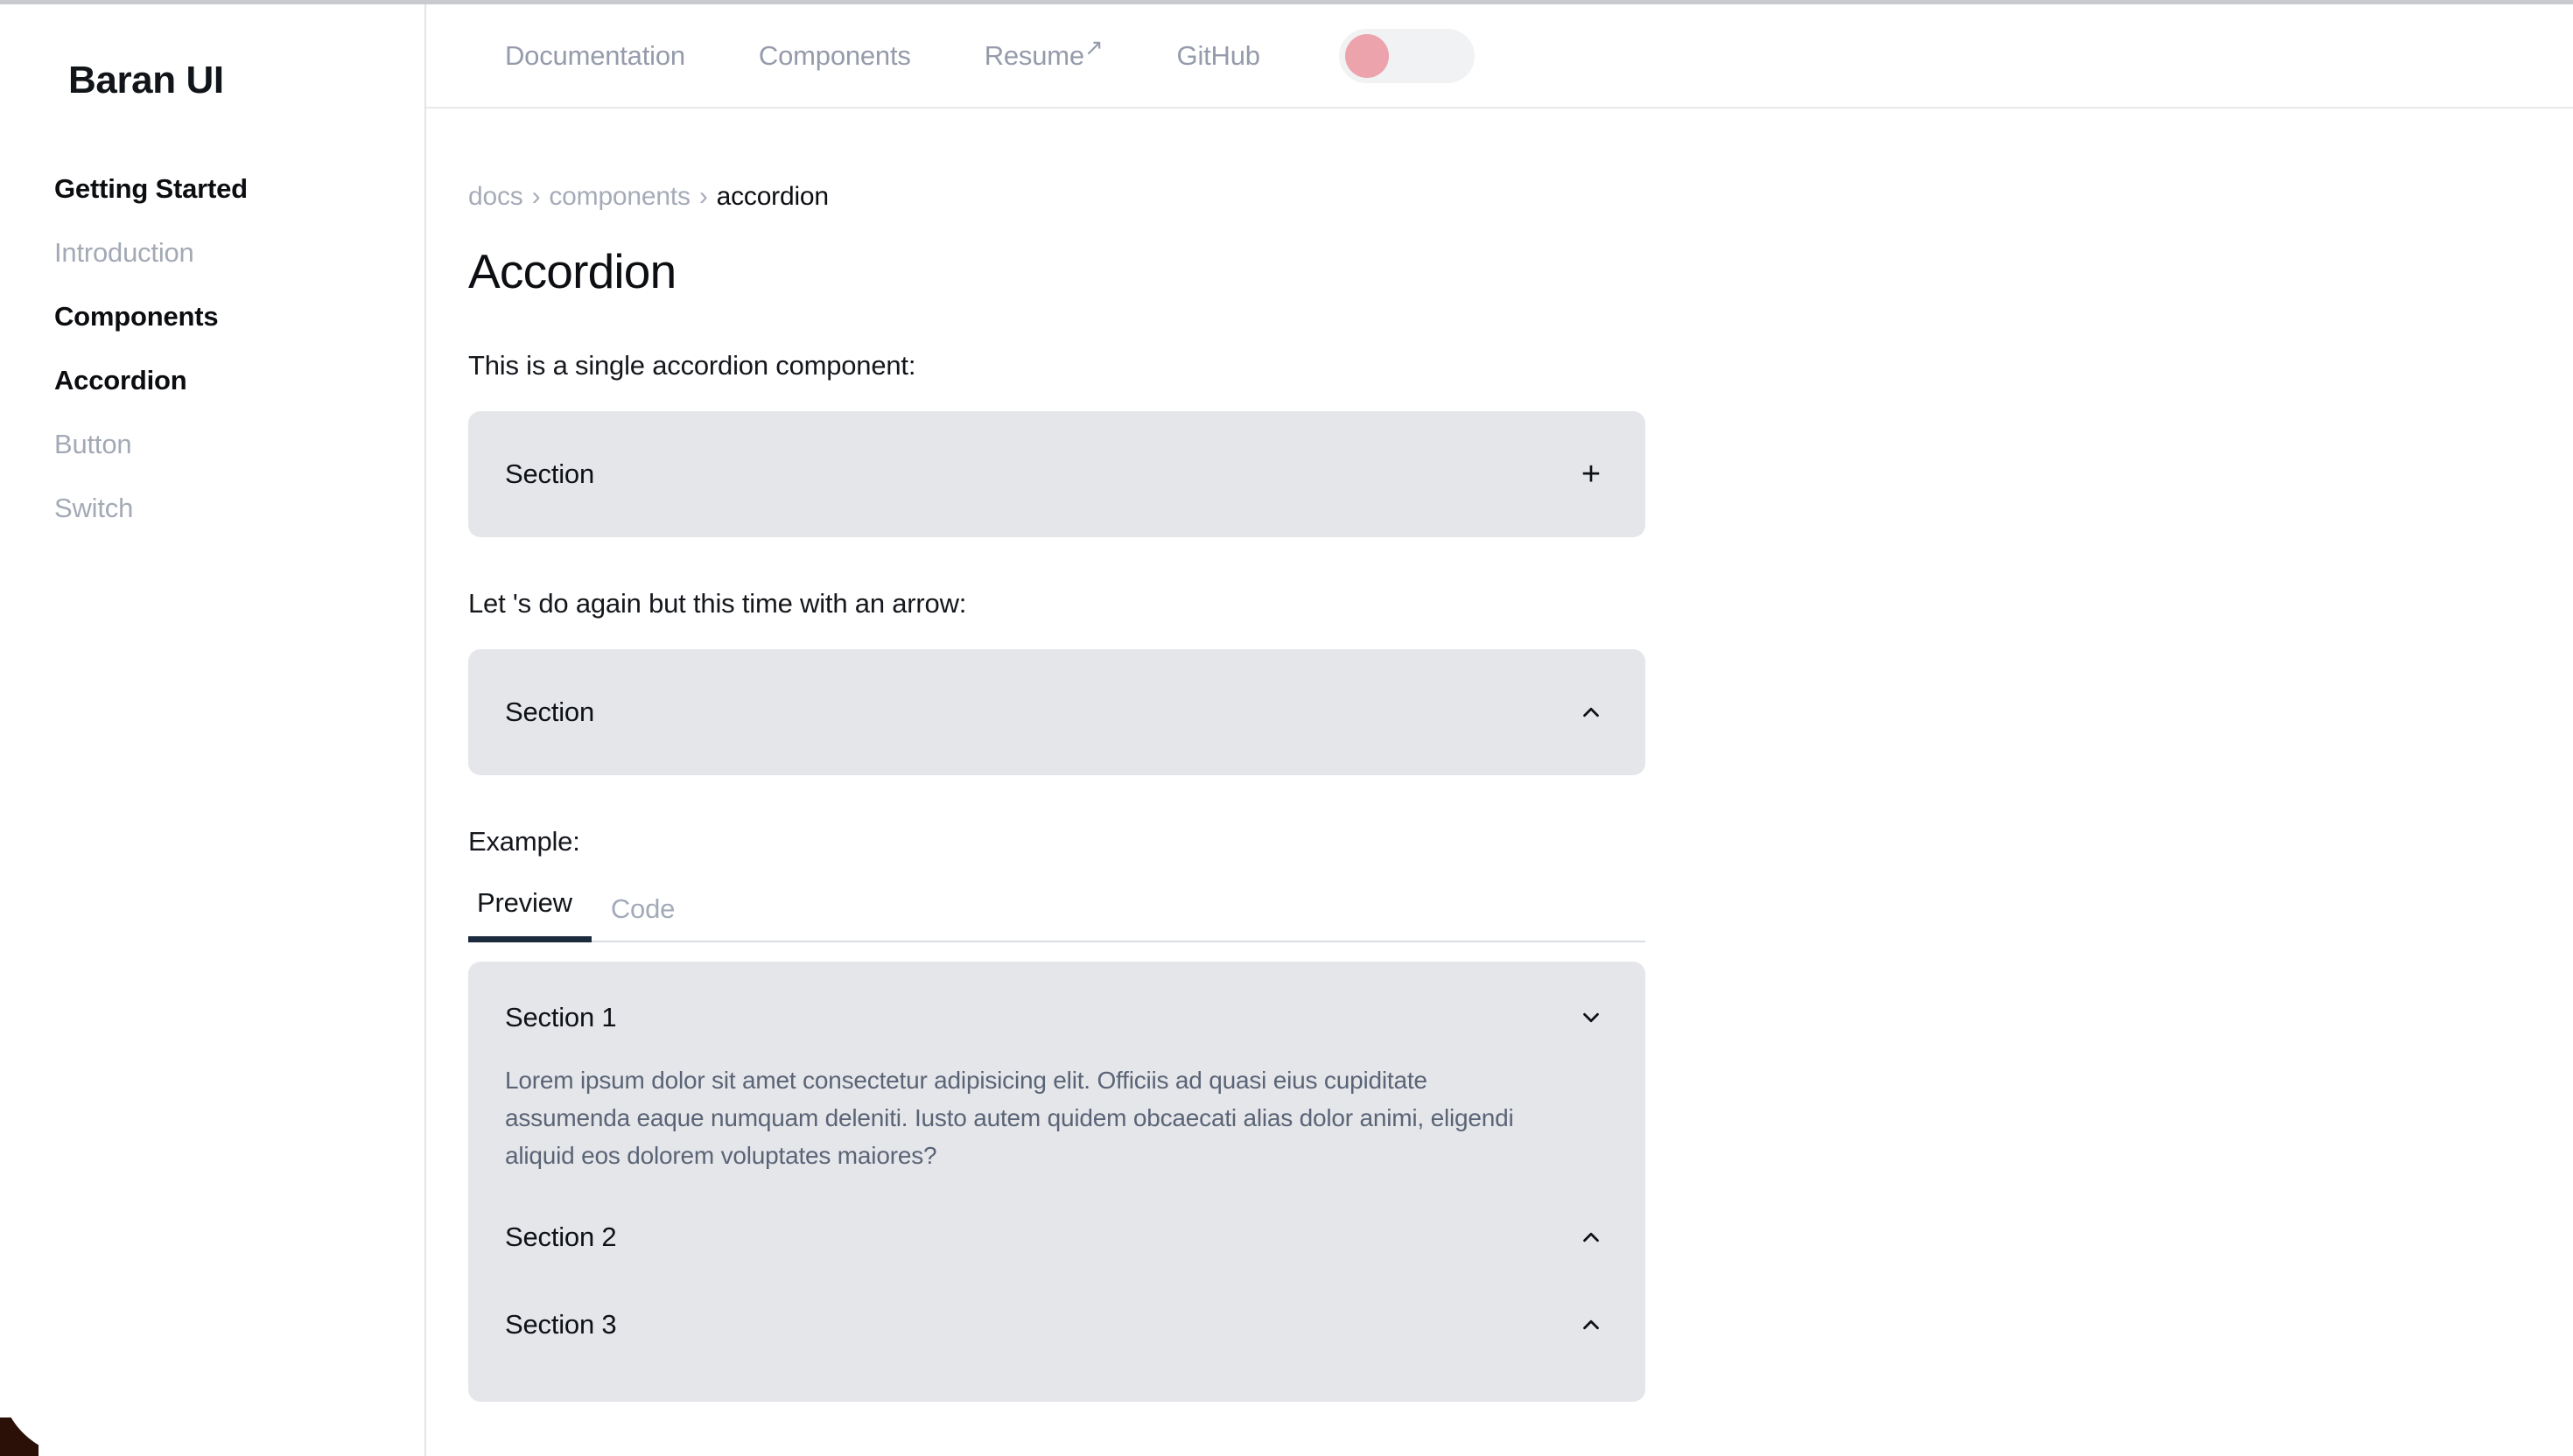  I want to click on top-navigation: Documentation Components Resume↗ GitHub, so click(882, 54).